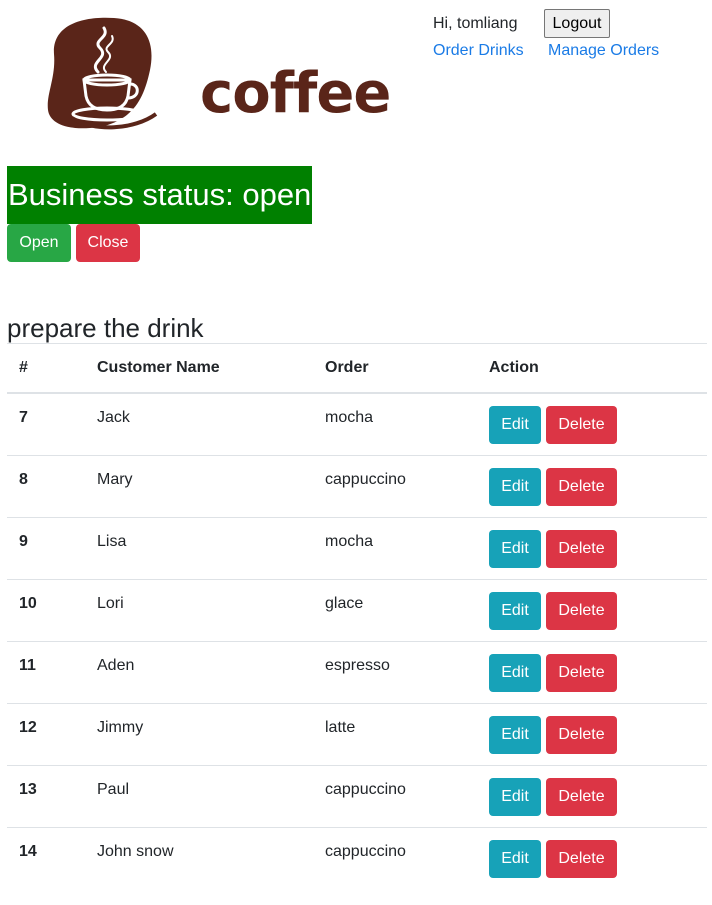 This screenshot has width=712, height=905. What do you see at coordinates (46, 795) in the screenshot?
I see `order-id-cell: 13` at bounding box center [46, 795].